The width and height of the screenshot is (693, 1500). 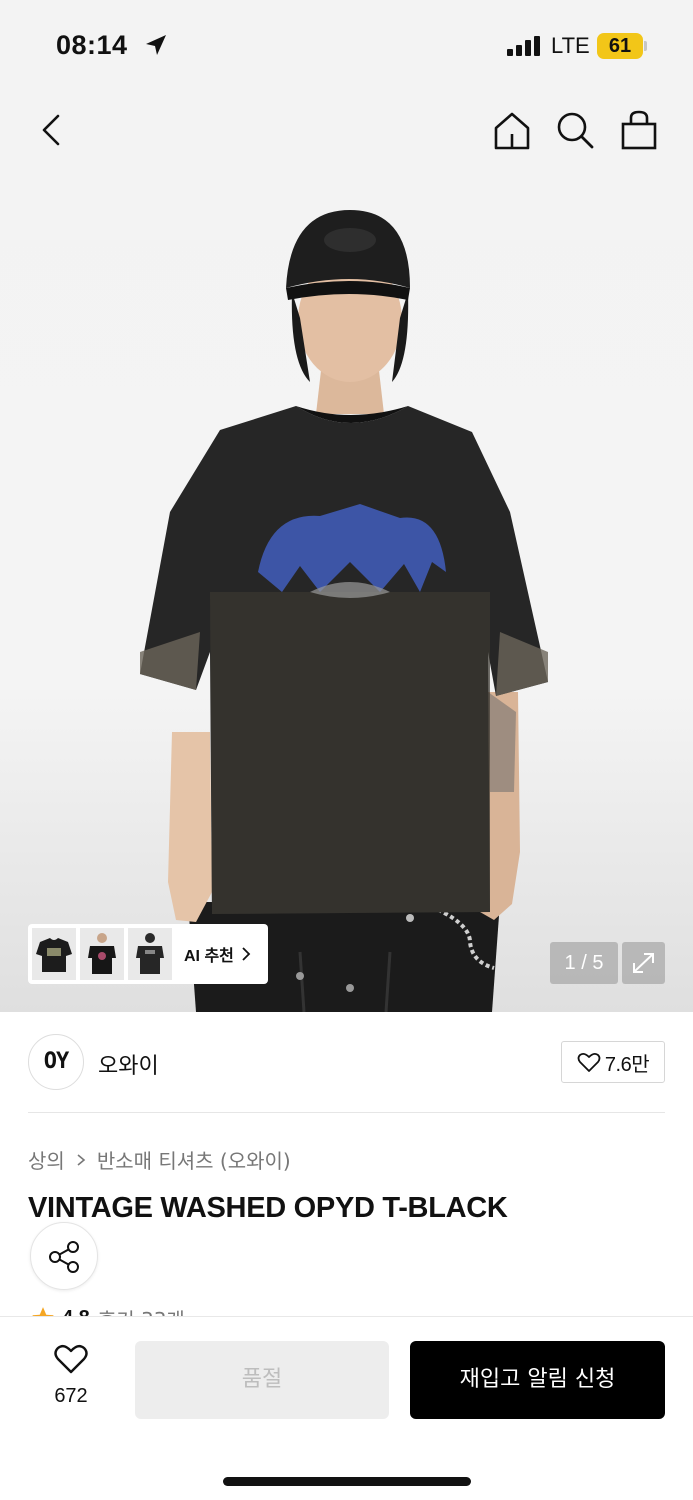 I want to click on breadcrumb: 상의 반소매 티셔츠 (오와이), so click(x=159, y=1159).